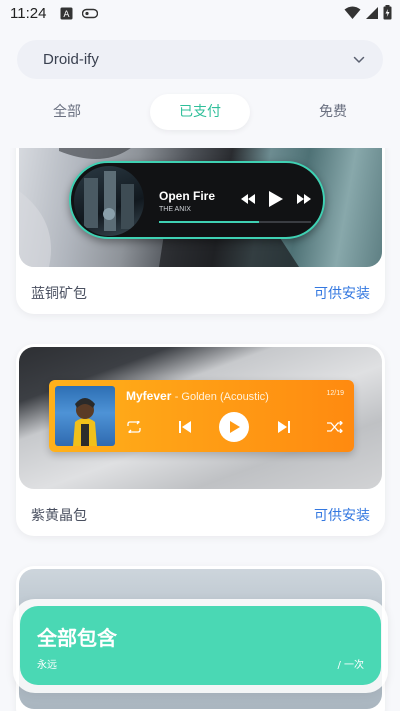 This screenshot has width=400, height=711. I want to click on tab-paid: 已支付, so click(200, 112).